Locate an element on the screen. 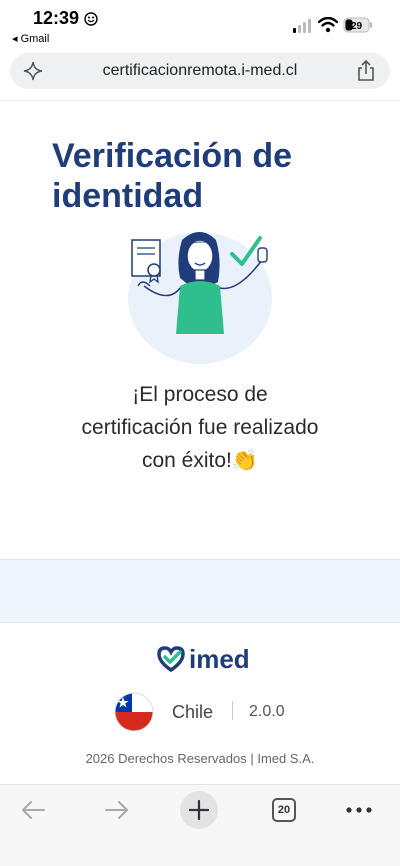  app-version: 2.0.0 is located at coordinates (267, 711).